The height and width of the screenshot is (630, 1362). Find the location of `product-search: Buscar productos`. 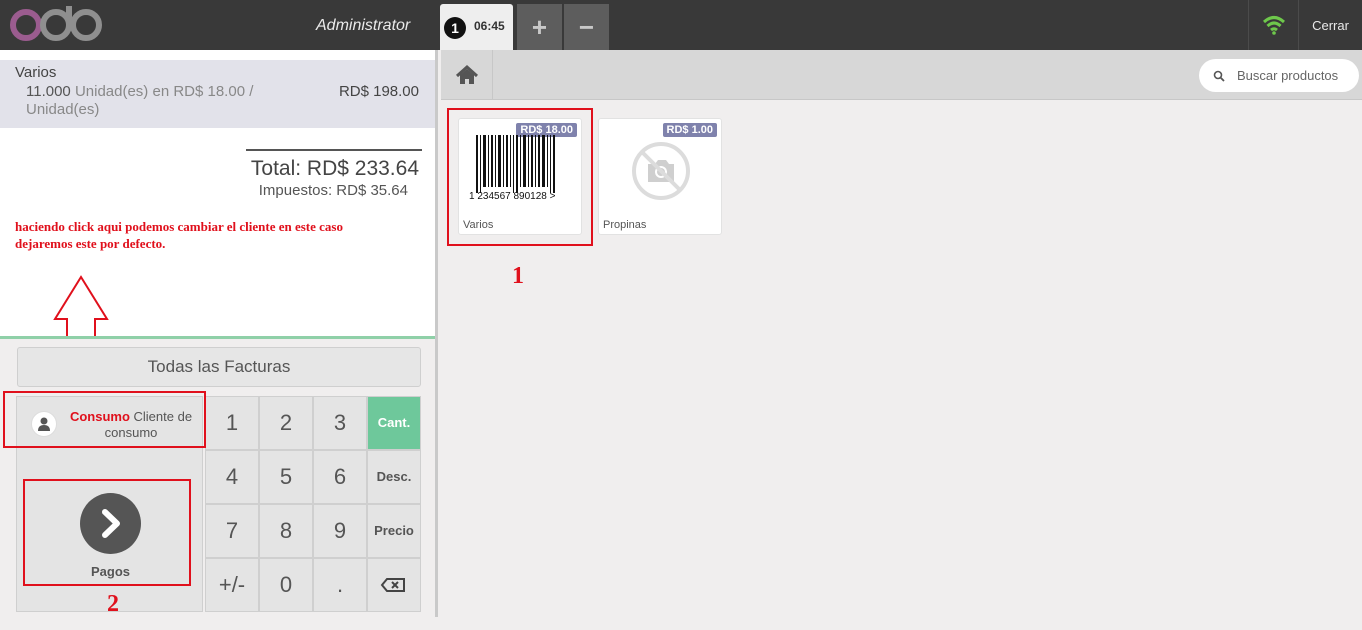

product-search: Buscar productos is located at coordinates (1279, 75).